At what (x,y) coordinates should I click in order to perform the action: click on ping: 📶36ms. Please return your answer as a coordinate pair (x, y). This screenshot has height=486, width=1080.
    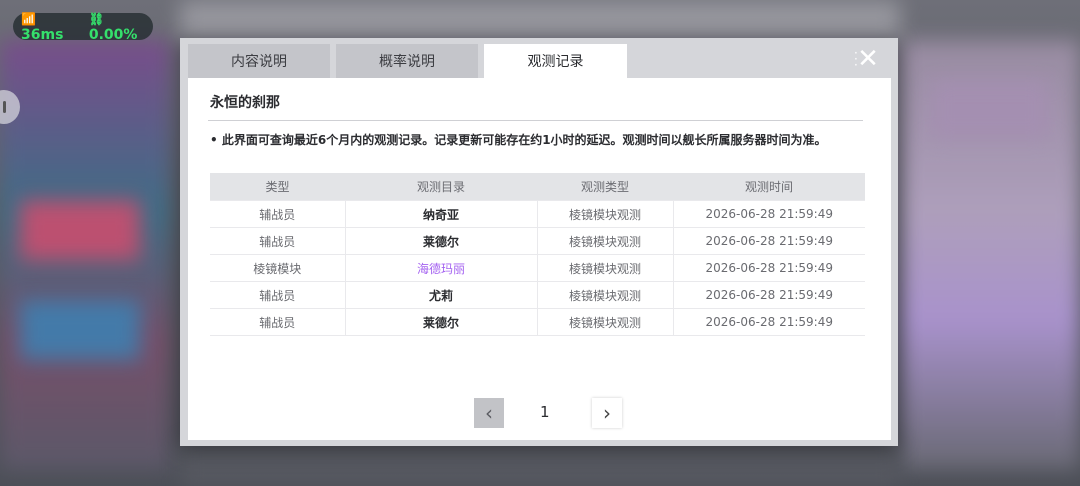
    Looking at the image, I should click on (42, 27).